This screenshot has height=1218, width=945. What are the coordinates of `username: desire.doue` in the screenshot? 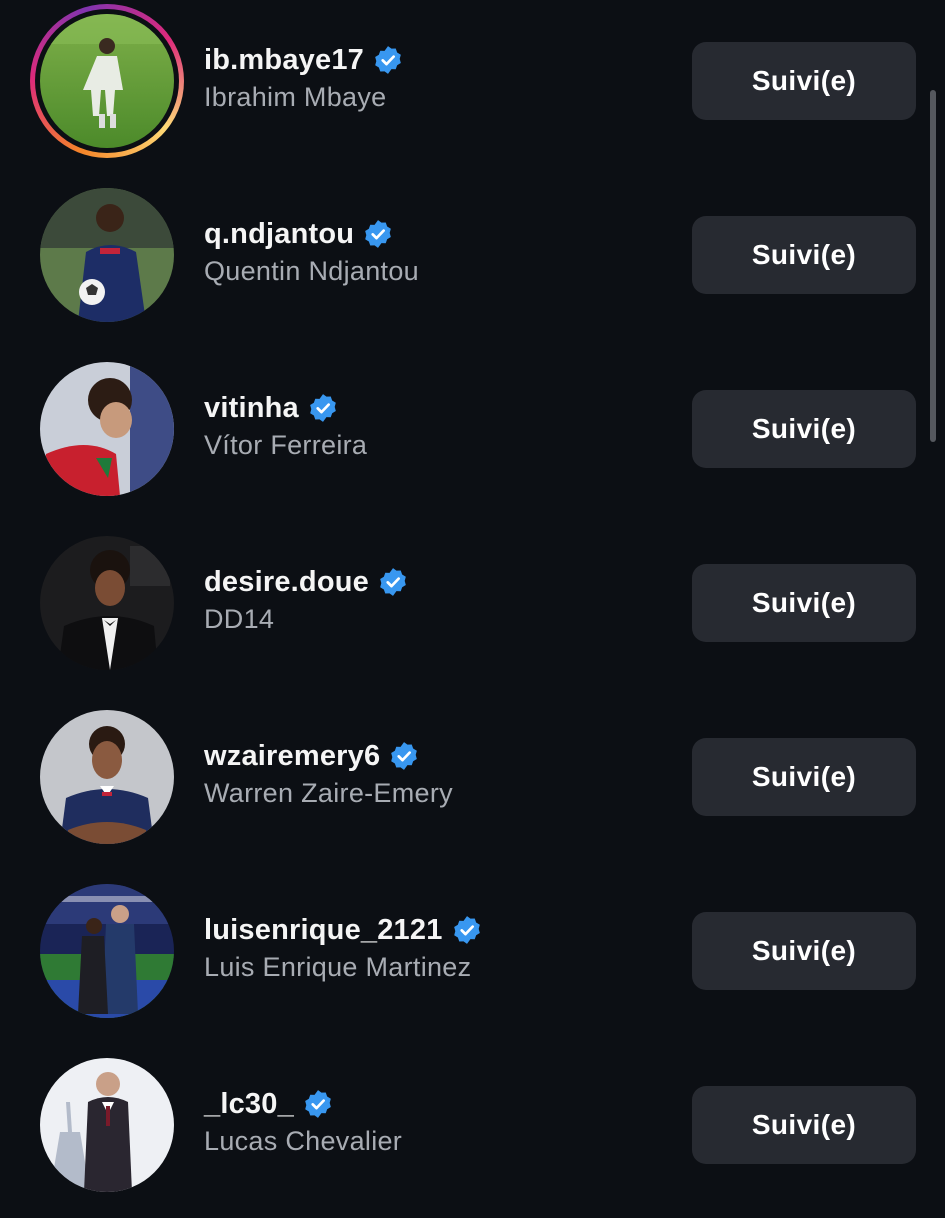 It's located at (286, 582).